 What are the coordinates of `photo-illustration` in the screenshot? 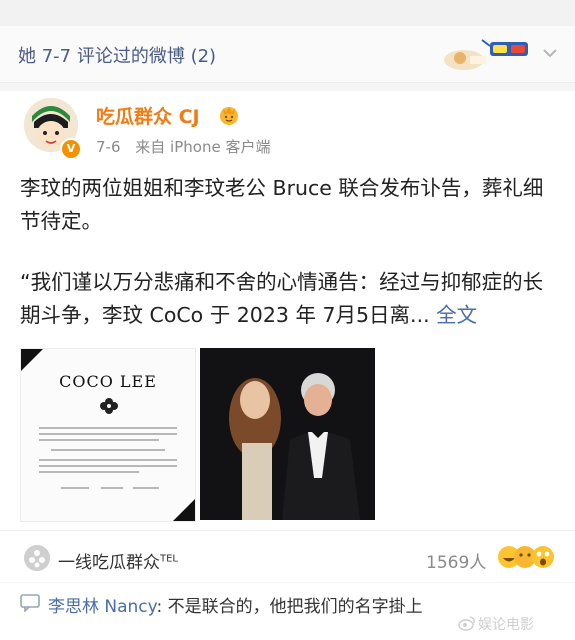 It's located at (287, 434).